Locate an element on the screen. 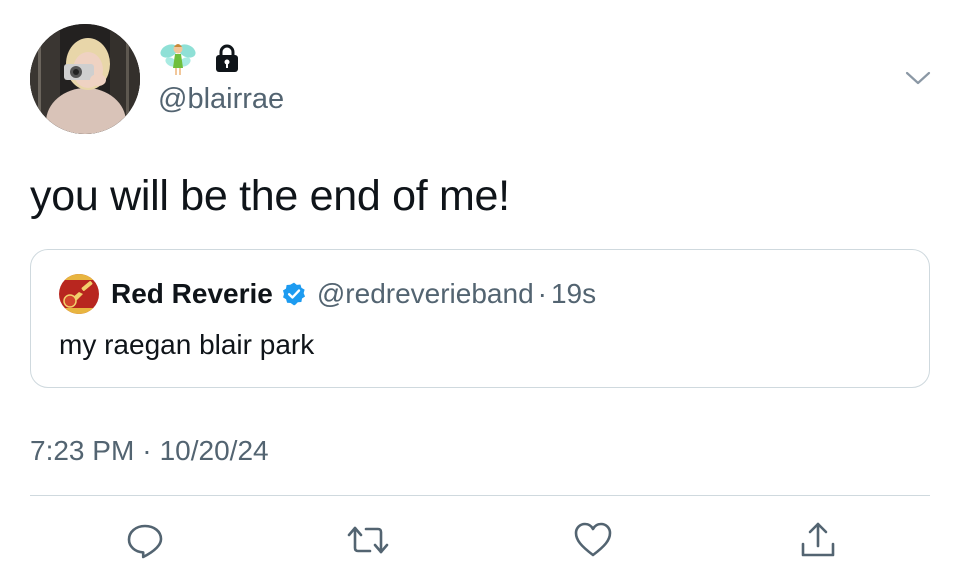  timestamp-date: 10/20/24 is located at coordinates (214, 450).